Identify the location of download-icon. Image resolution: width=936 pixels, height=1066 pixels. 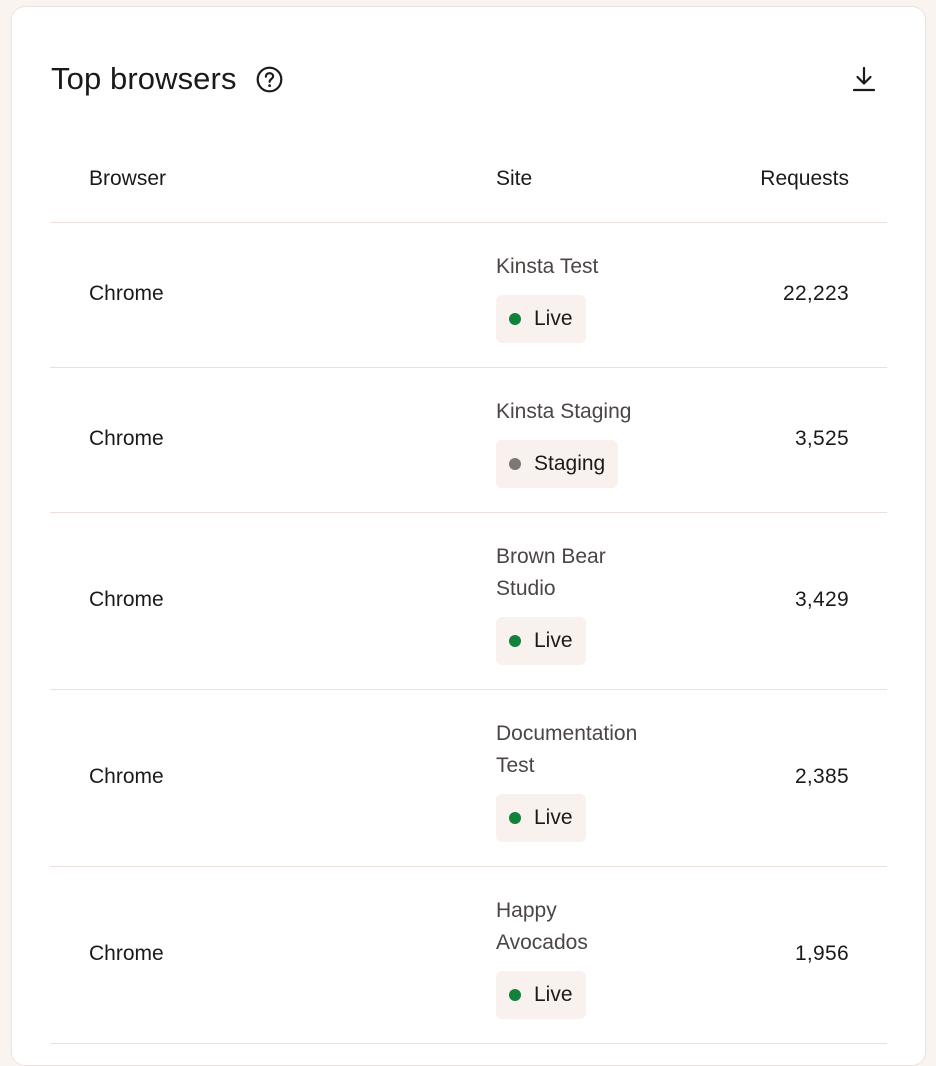
(864, 79).